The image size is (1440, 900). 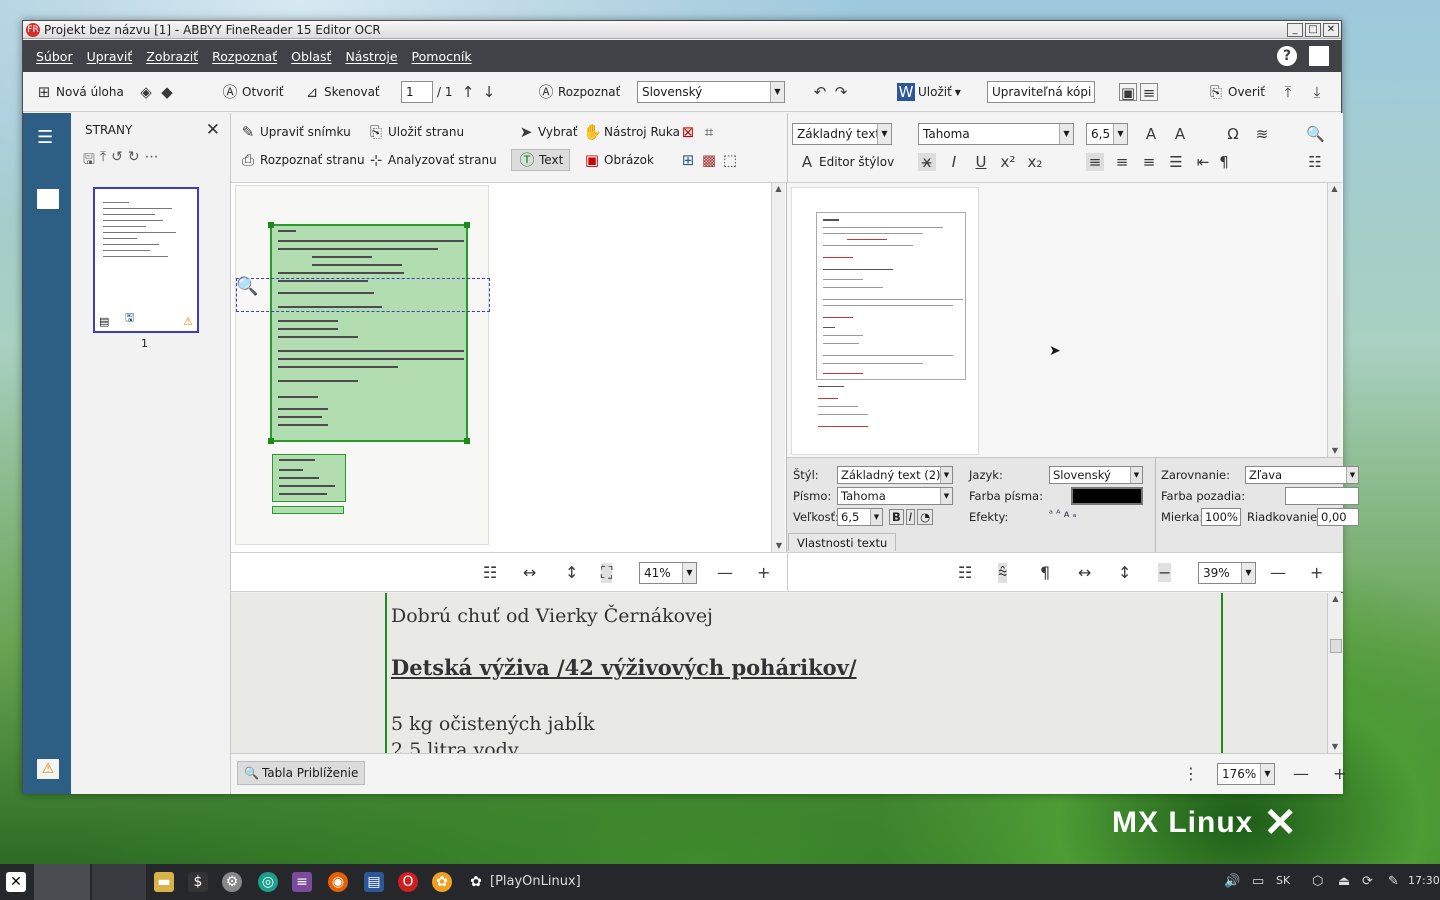 I want to click on menu-help: Pomocník, so click(x=442, y=56).